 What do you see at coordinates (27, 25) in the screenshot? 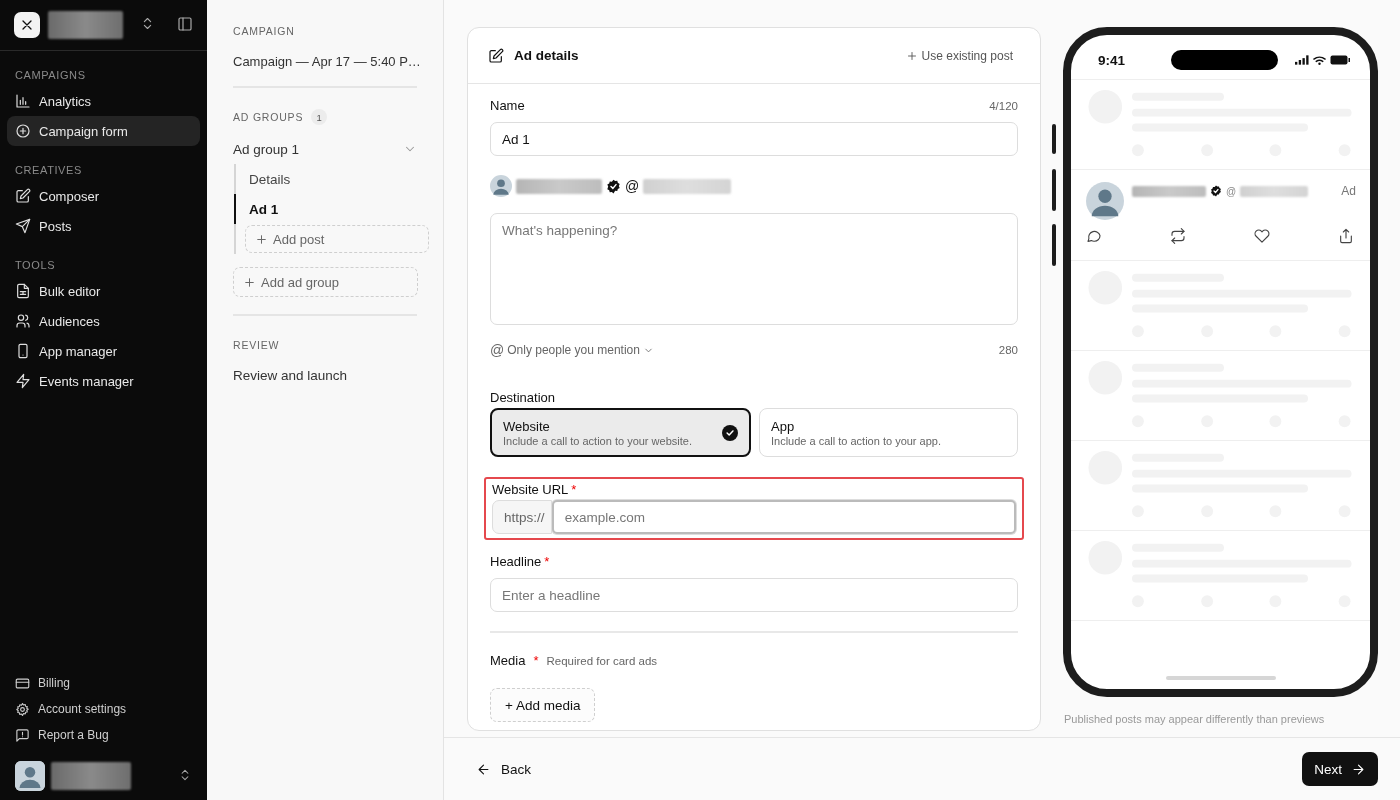
I see `x-mark-icon` at bounding box center [27, 25].